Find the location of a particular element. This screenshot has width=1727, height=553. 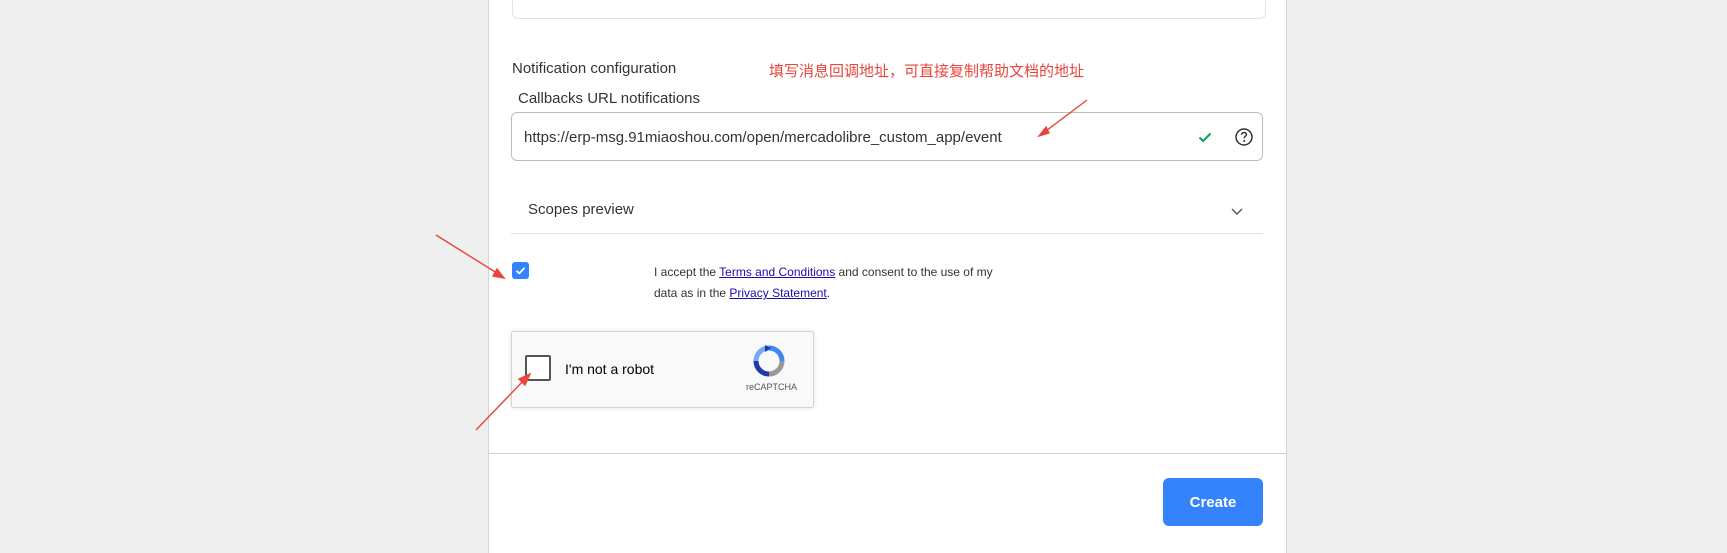

callback-url-field is located at coordinates (887, 136).